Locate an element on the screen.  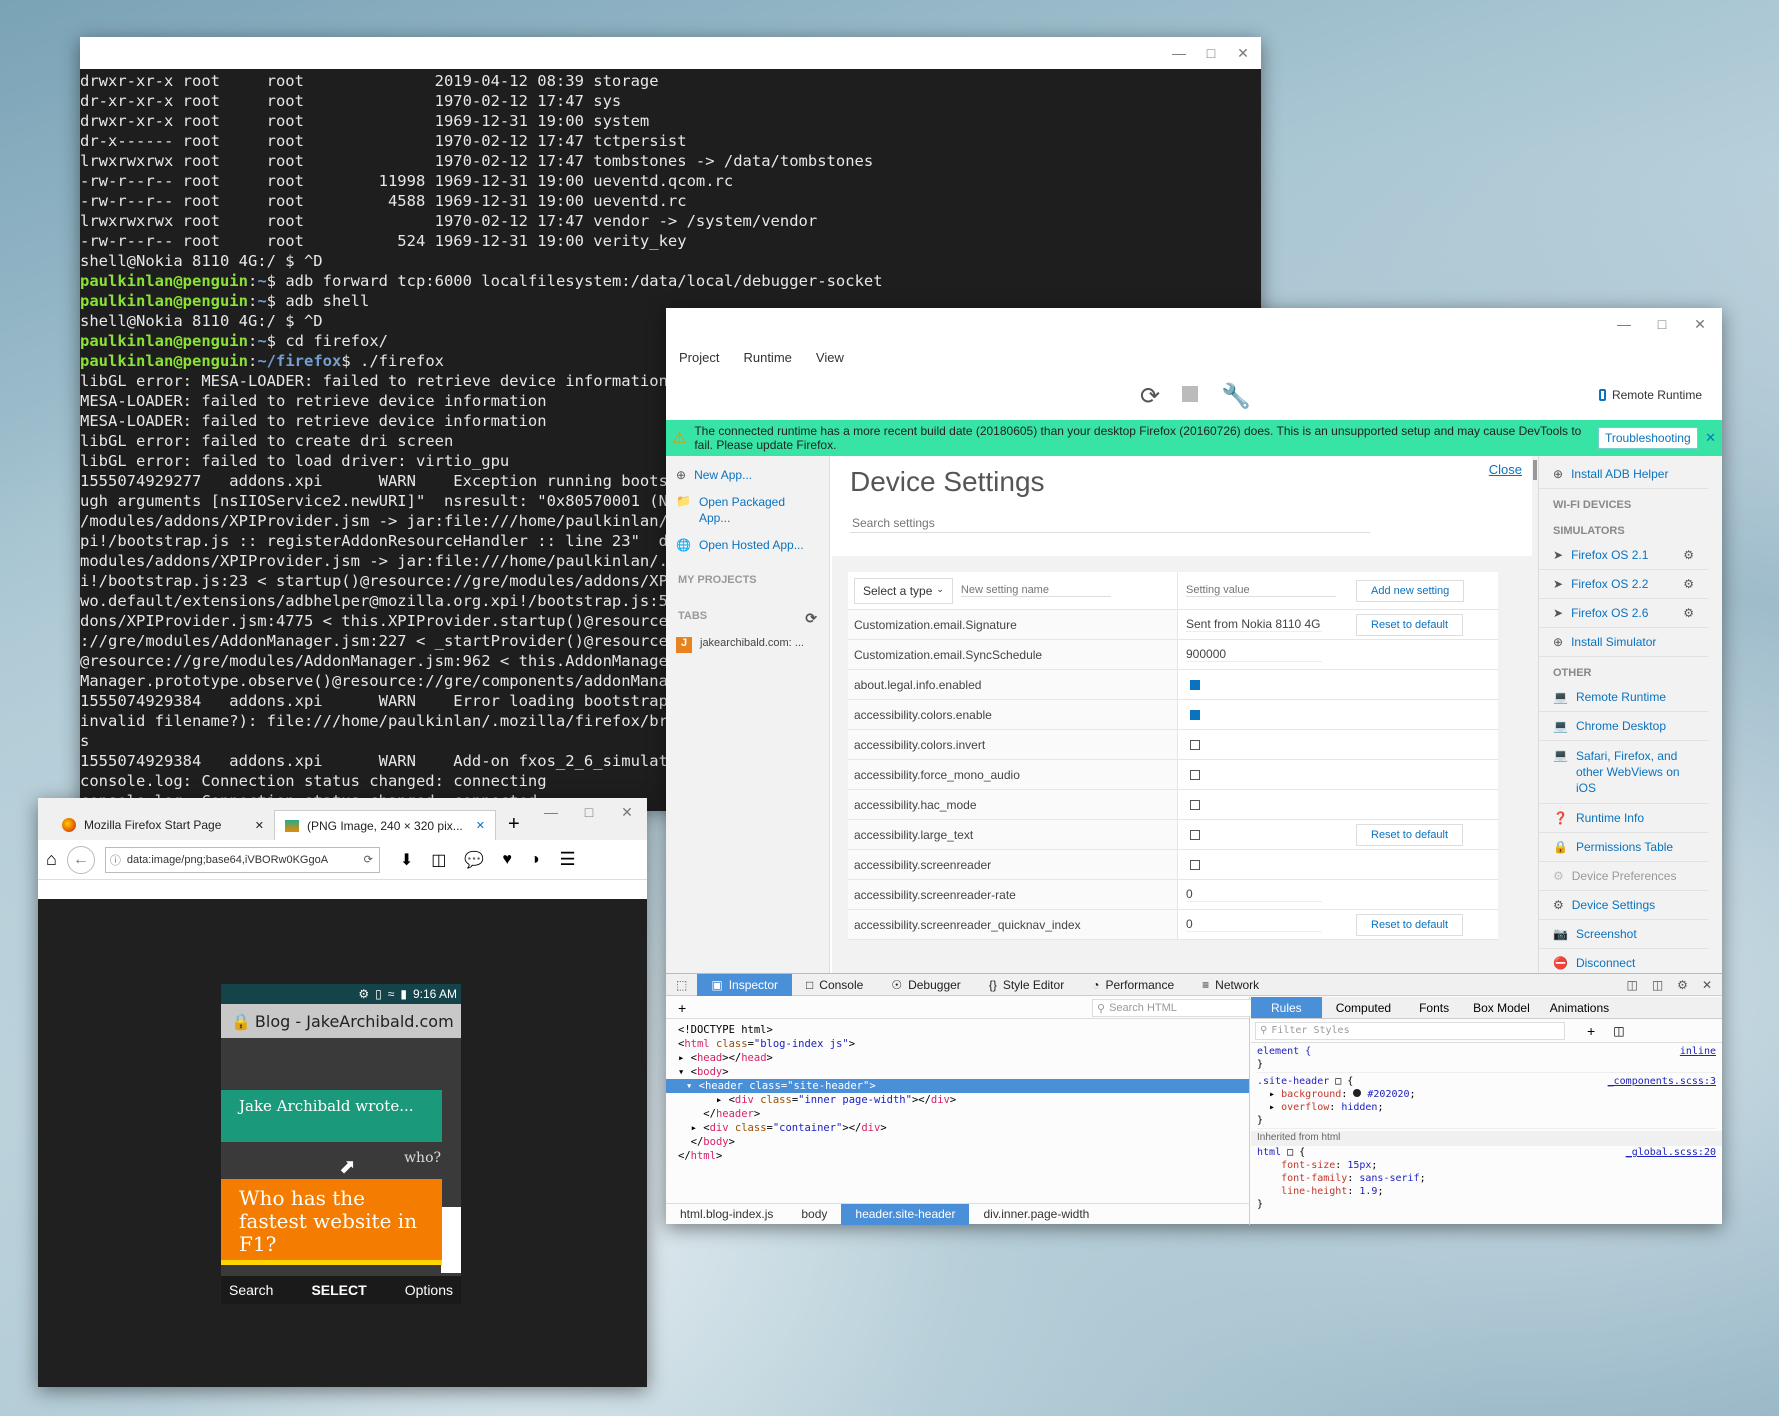
crumb-selected: header.site-header is located at coordinates (905, 1214).